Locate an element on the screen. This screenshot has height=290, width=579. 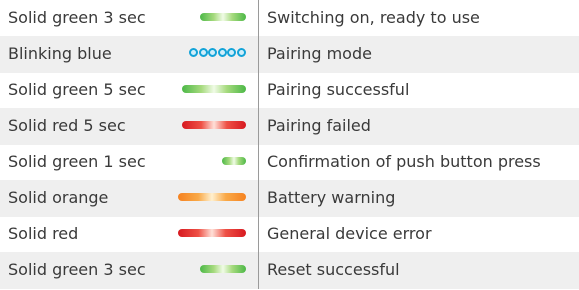
table-row: Solid green 3 sec Reset successful is located at coordinates (289, 270).